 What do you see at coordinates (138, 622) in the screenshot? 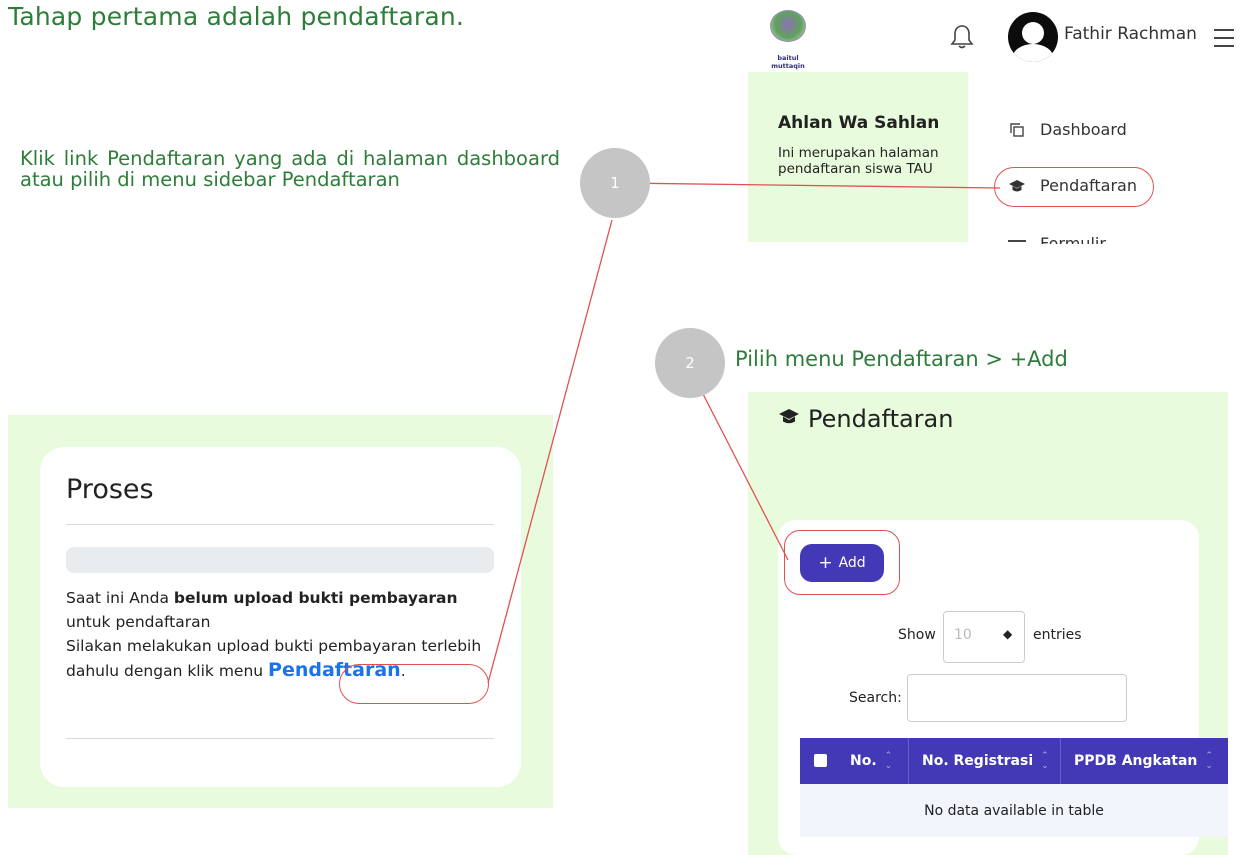
I see `message-text: untuk pendaftaran` at bounding box center [138, 622].